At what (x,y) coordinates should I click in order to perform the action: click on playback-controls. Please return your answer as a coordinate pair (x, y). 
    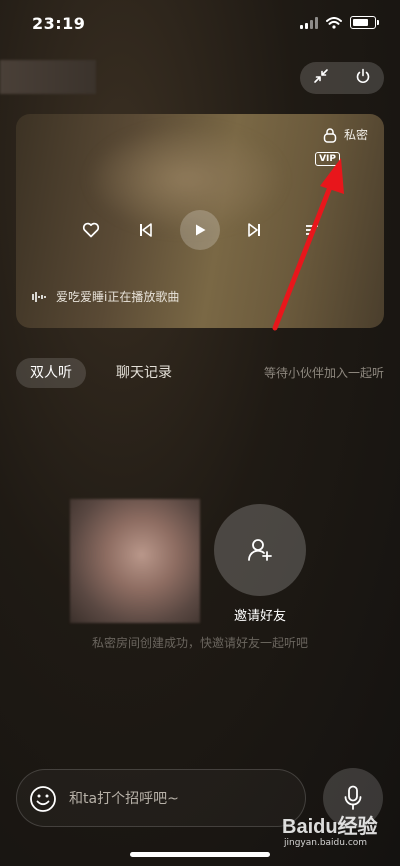
    Looking at the image, I should click on (200, 230).